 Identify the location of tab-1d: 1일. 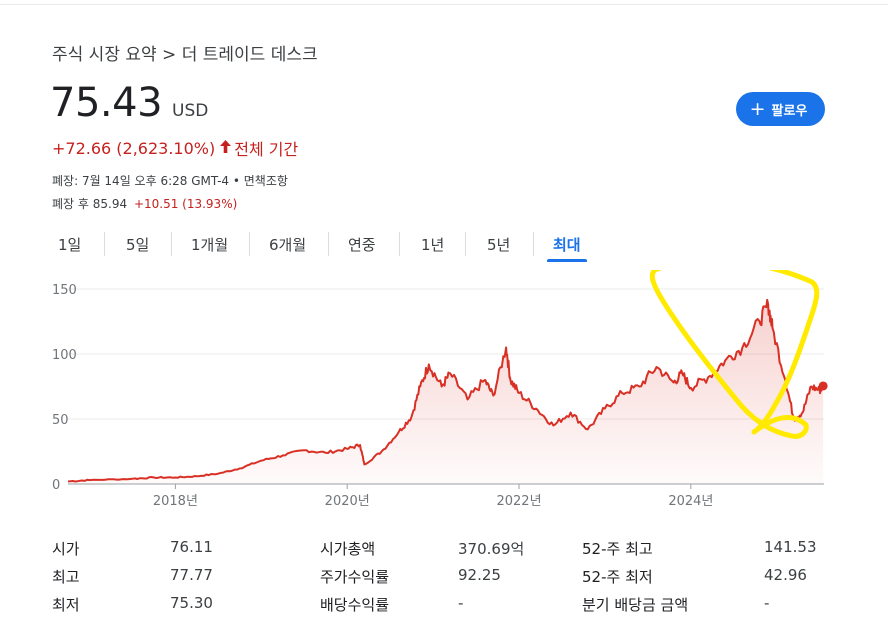
(69, 244).